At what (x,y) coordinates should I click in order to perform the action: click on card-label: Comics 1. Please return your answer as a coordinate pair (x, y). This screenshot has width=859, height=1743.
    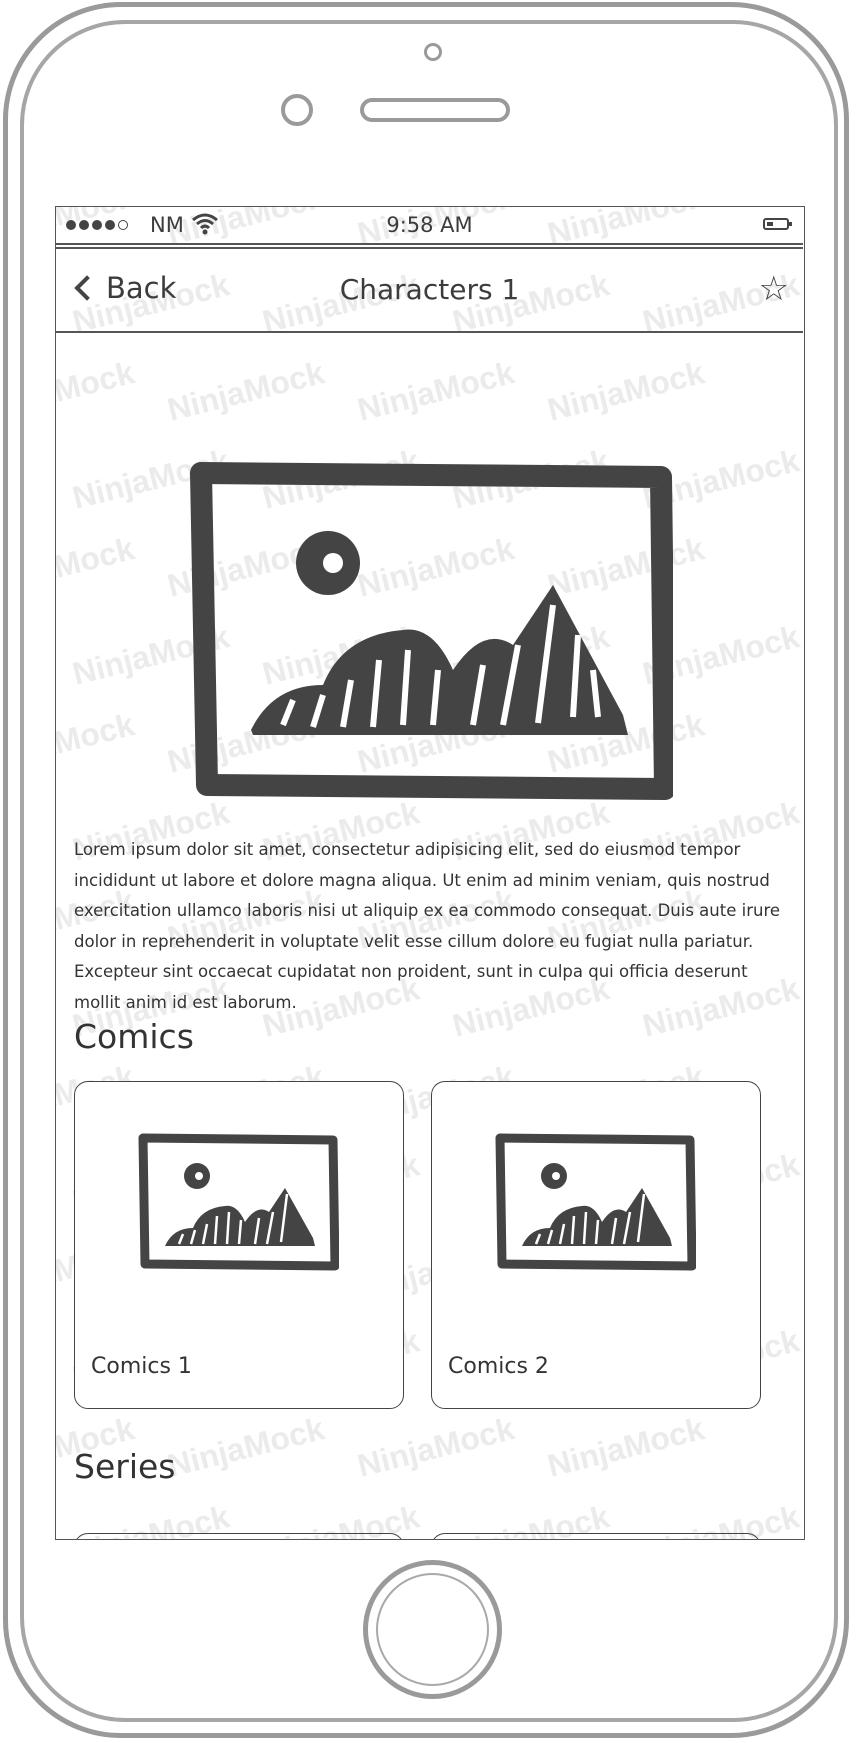
    Looking at the image, I should click on (141, 1366).